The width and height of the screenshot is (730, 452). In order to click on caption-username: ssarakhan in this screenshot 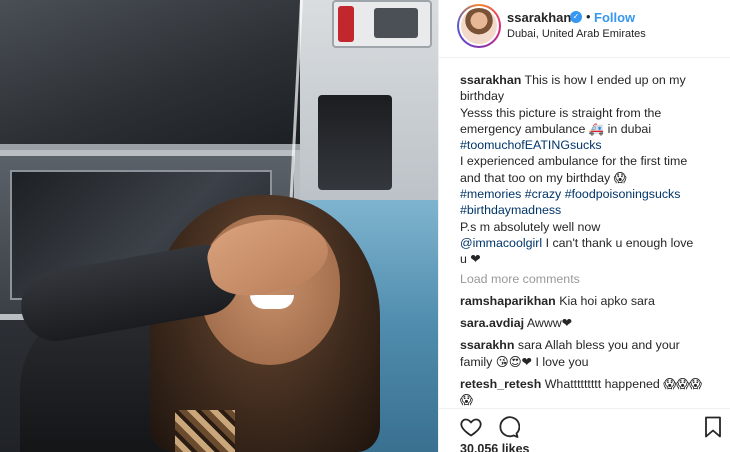, I will do `click(490, 80)`.